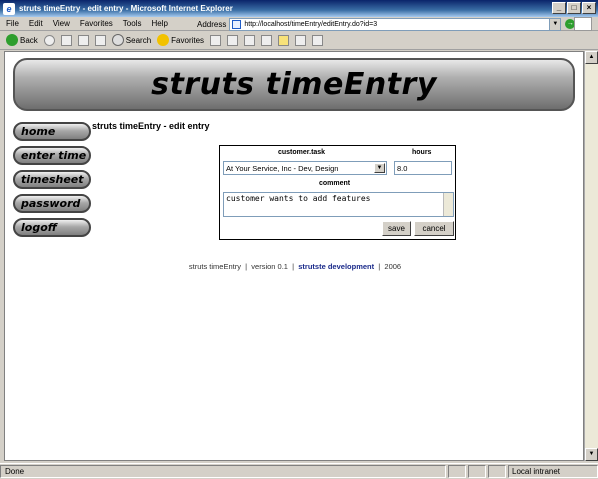 Image resolution: width=598 pixels, height=479 pixels. Describe the element at coordinates (52, 155) in the screenshot. I see `nav-enter-time: enter time` at that location.